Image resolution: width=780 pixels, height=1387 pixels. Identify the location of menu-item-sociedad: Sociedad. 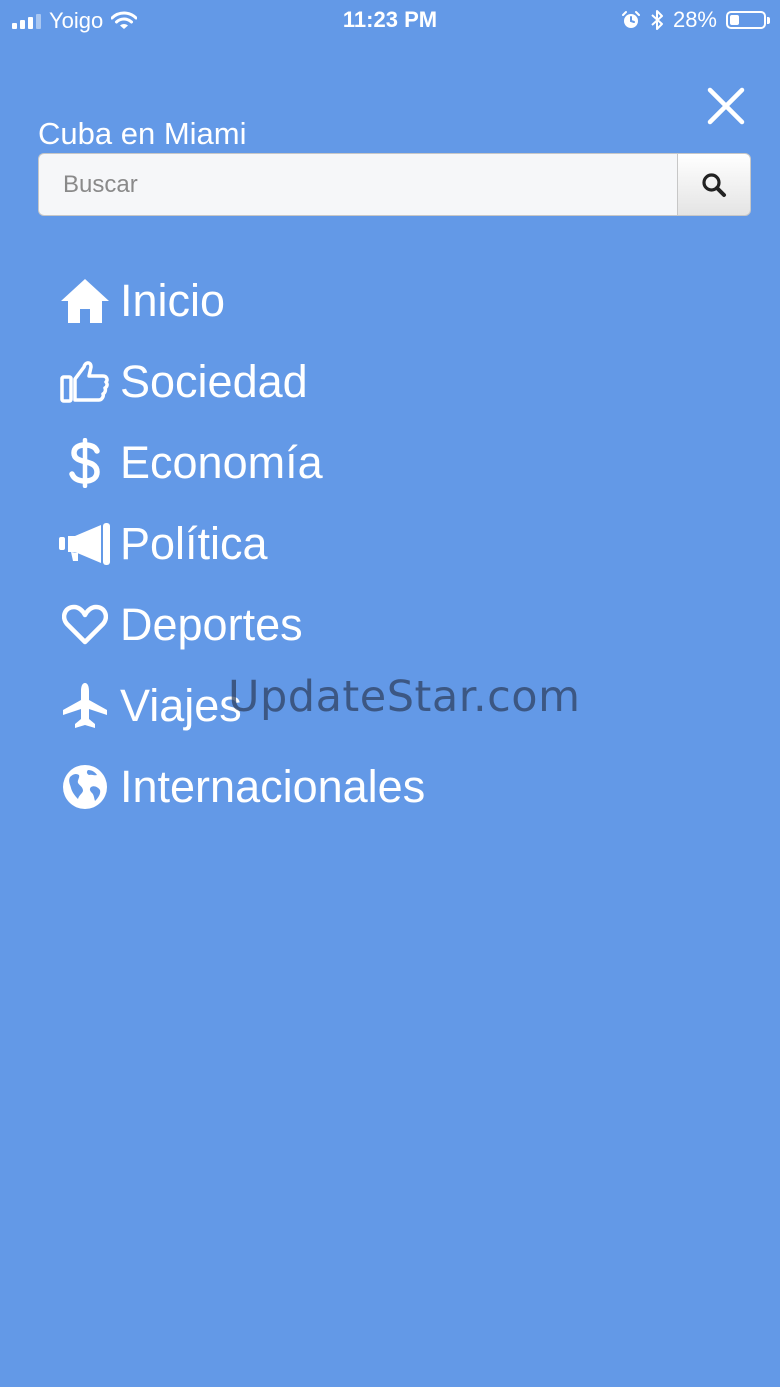
(239, 381).